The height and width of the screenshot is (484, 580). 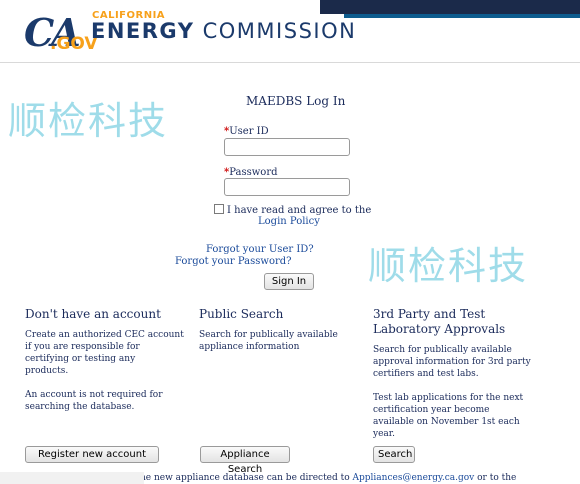 What do you see at coordinates (289, 281) in the screenshot?
I see `sign-in-button: Sign In` at bounding box center [289, 281].